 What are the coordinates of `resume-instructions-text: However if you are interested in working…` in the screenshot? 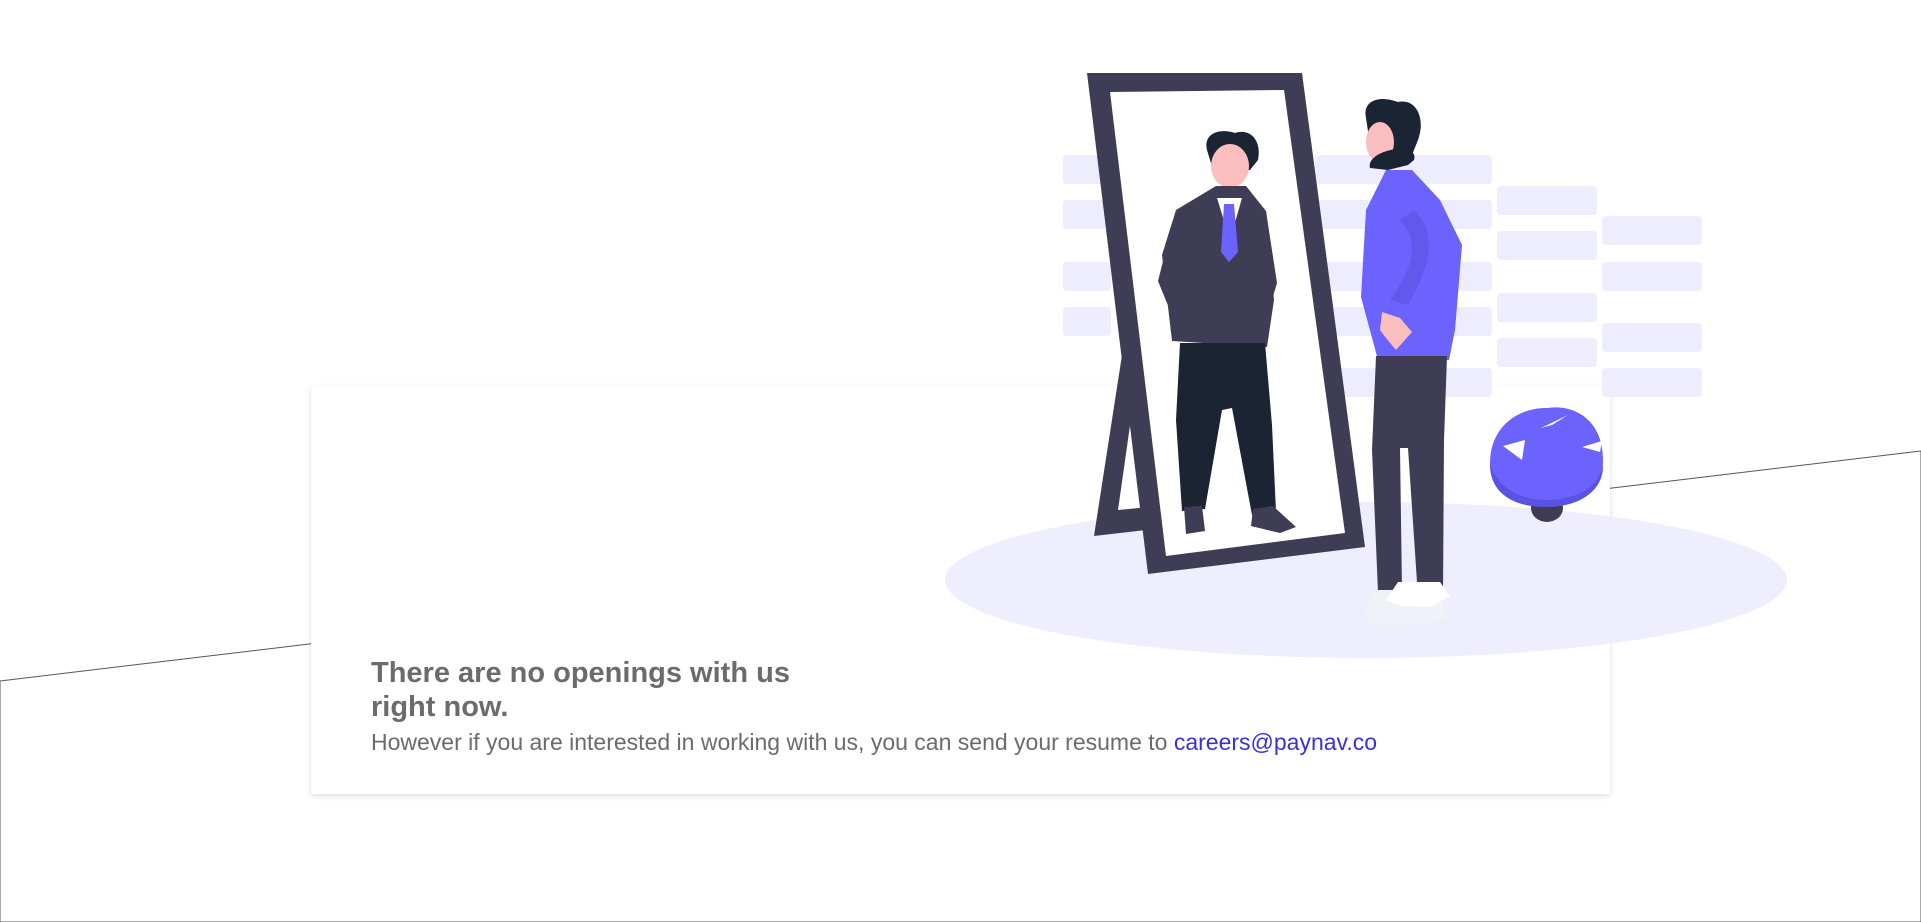 It's located at (772, 742).